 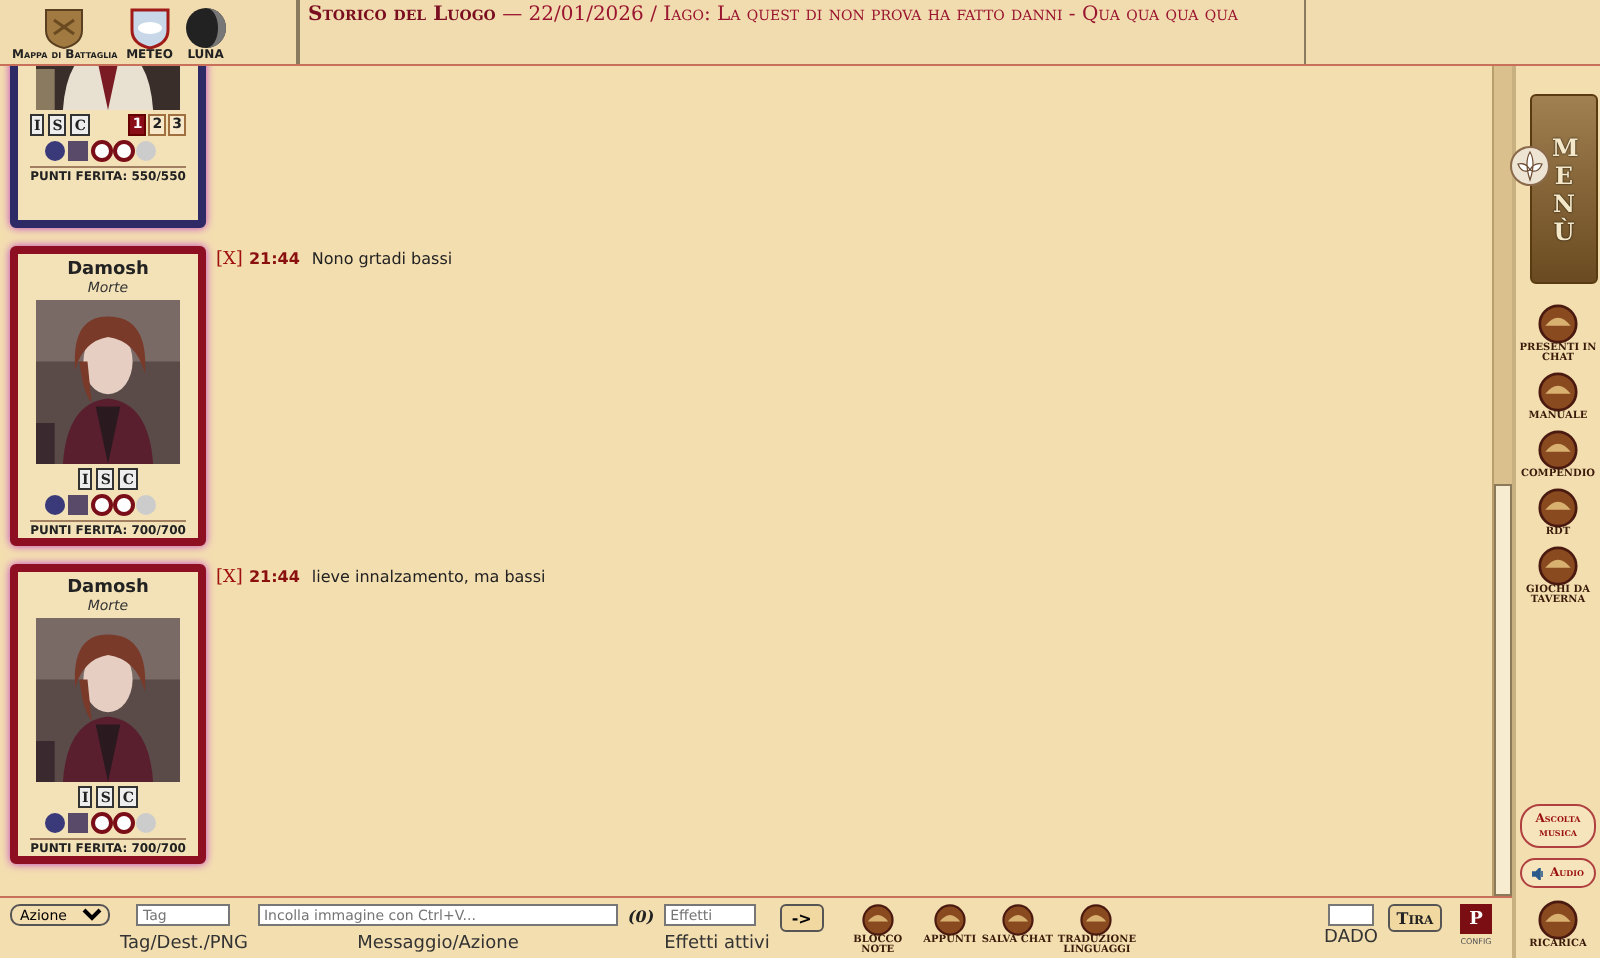 What do you see at coordinates (1502, 481) in the screenshot?
I see `scrollbar` at bounding box center [1502, 481].